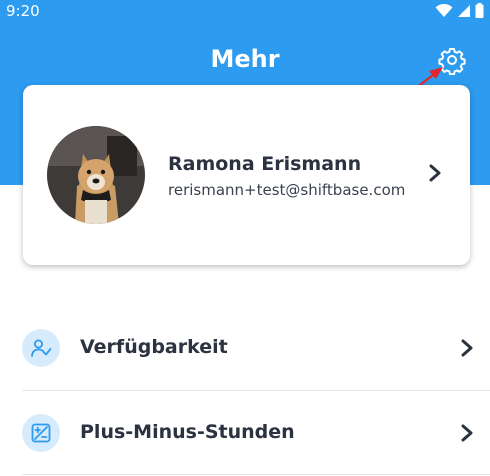  I want to click on person-check-icon-badge, so click(41, 348).